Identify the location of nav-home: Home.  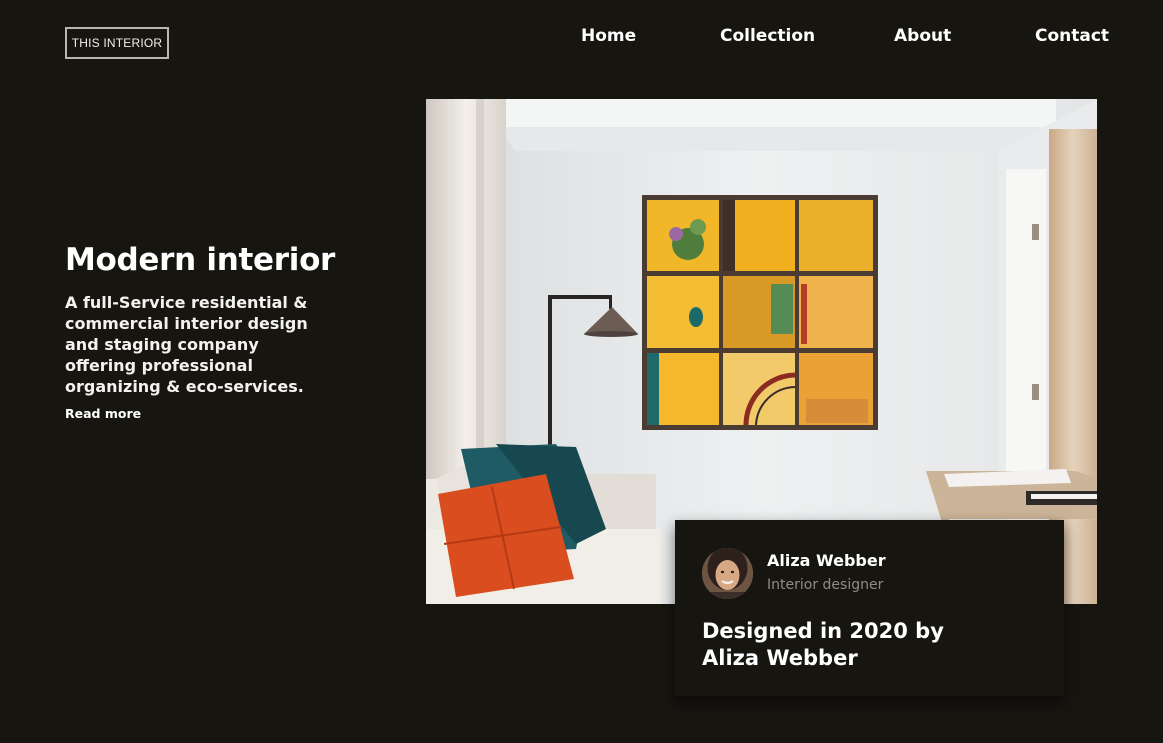
(608, 36).